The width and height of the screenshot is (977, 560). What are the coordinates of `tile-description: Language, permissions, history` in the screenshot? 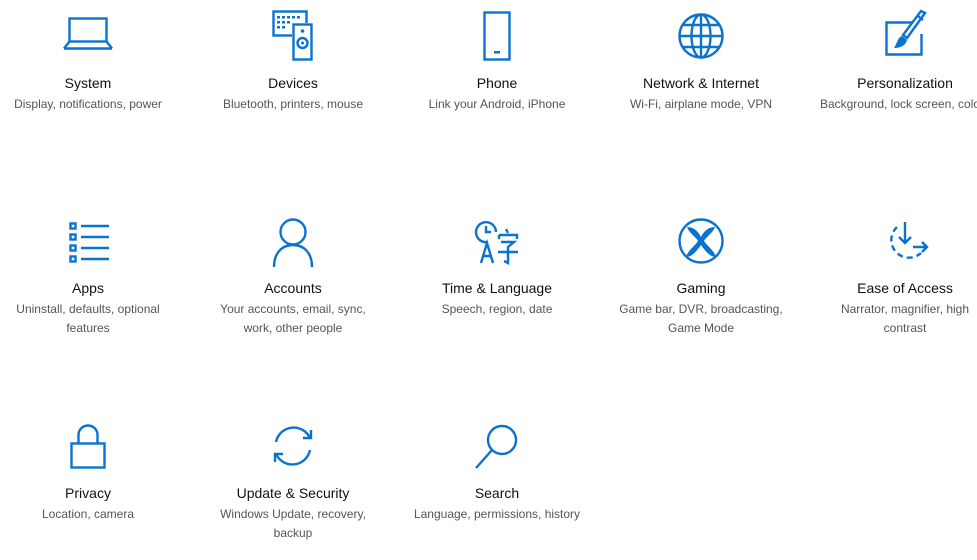 It's located at (497, 514).